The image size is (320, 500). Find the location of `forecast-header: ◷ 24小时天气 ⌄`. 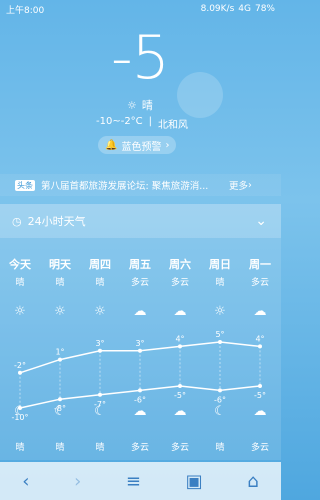

forecast-header: ◷ 24小时天气 ⌄ is located at coordinates (140, 221).